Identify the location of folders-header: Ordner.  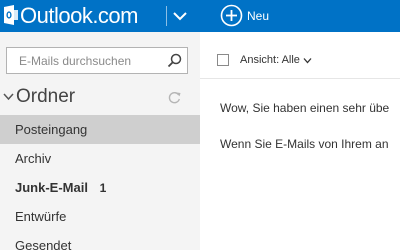
(100, 97).